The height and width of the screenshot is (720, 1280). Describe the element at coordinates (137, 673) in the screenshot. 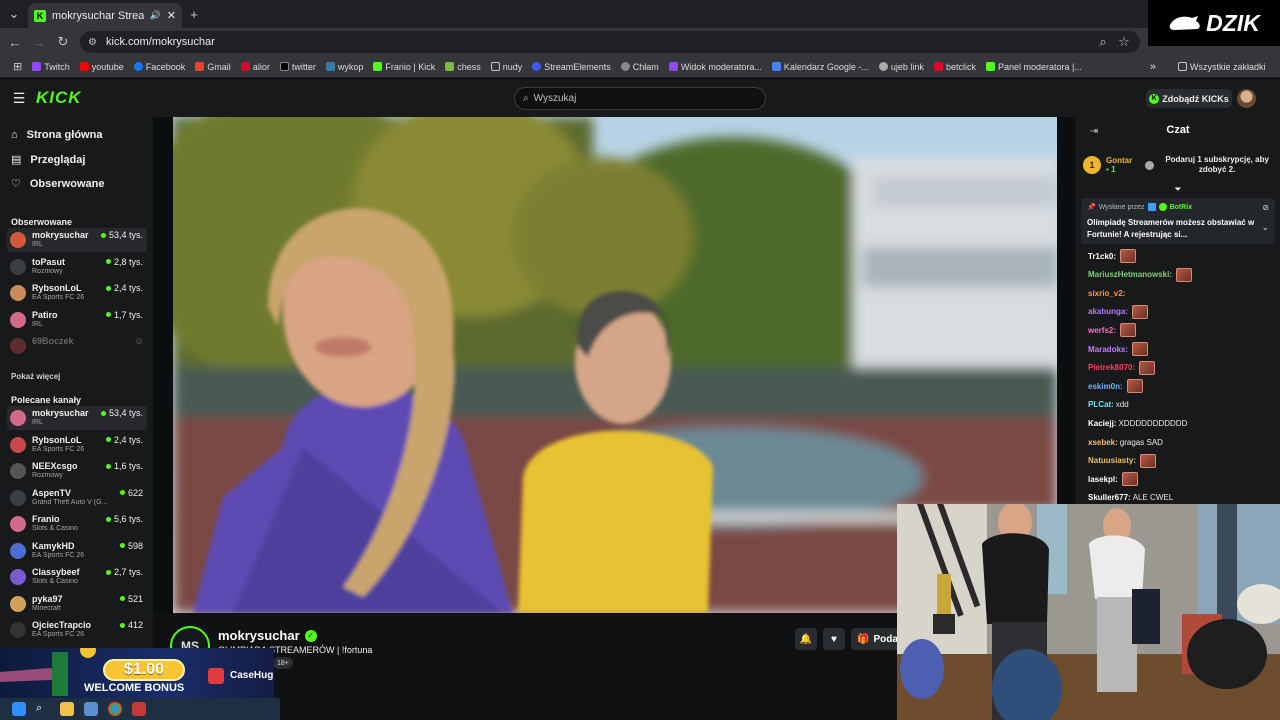

I see `casehug-ad-banner: $1.00 WELCOME BONUS CaseHug` at that location.